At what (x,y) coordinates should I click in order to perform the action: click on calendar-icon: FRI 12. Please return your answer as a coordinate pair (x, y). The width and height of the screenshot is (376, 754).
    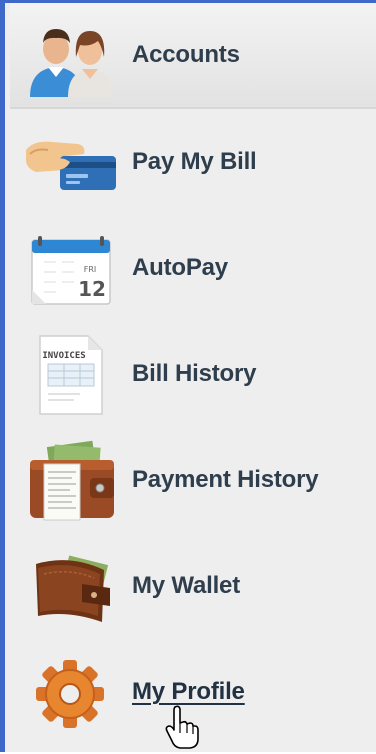
    Looking at the image, I should click on (72, 268).